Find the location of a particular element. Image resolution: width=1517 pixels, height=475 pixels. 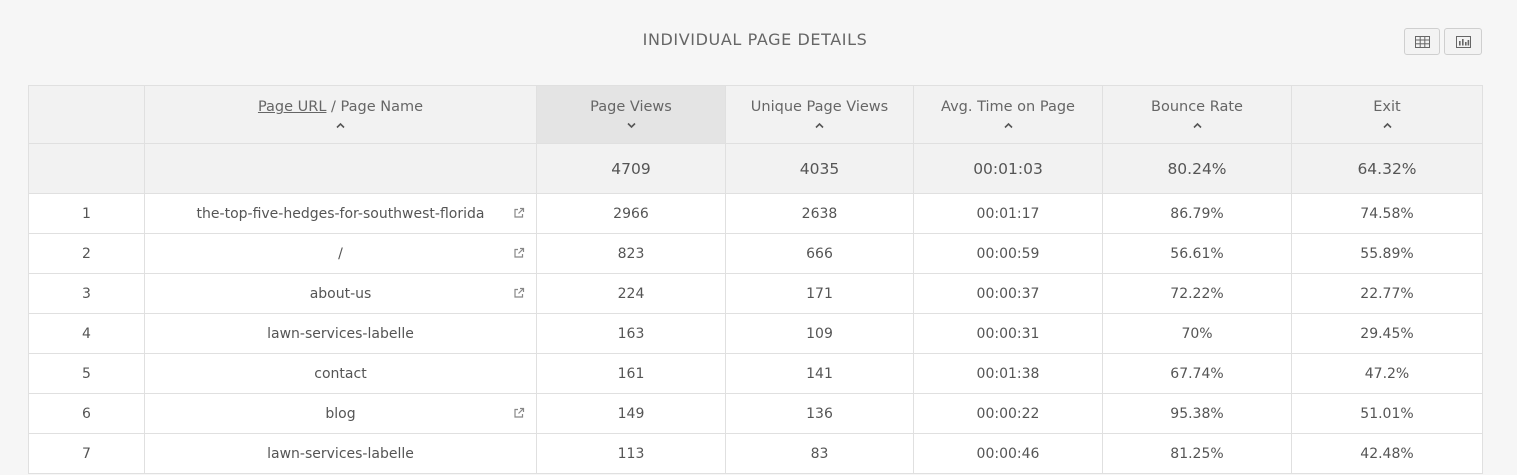

page-views-cell: 161 is located at coordinates (631, 373).